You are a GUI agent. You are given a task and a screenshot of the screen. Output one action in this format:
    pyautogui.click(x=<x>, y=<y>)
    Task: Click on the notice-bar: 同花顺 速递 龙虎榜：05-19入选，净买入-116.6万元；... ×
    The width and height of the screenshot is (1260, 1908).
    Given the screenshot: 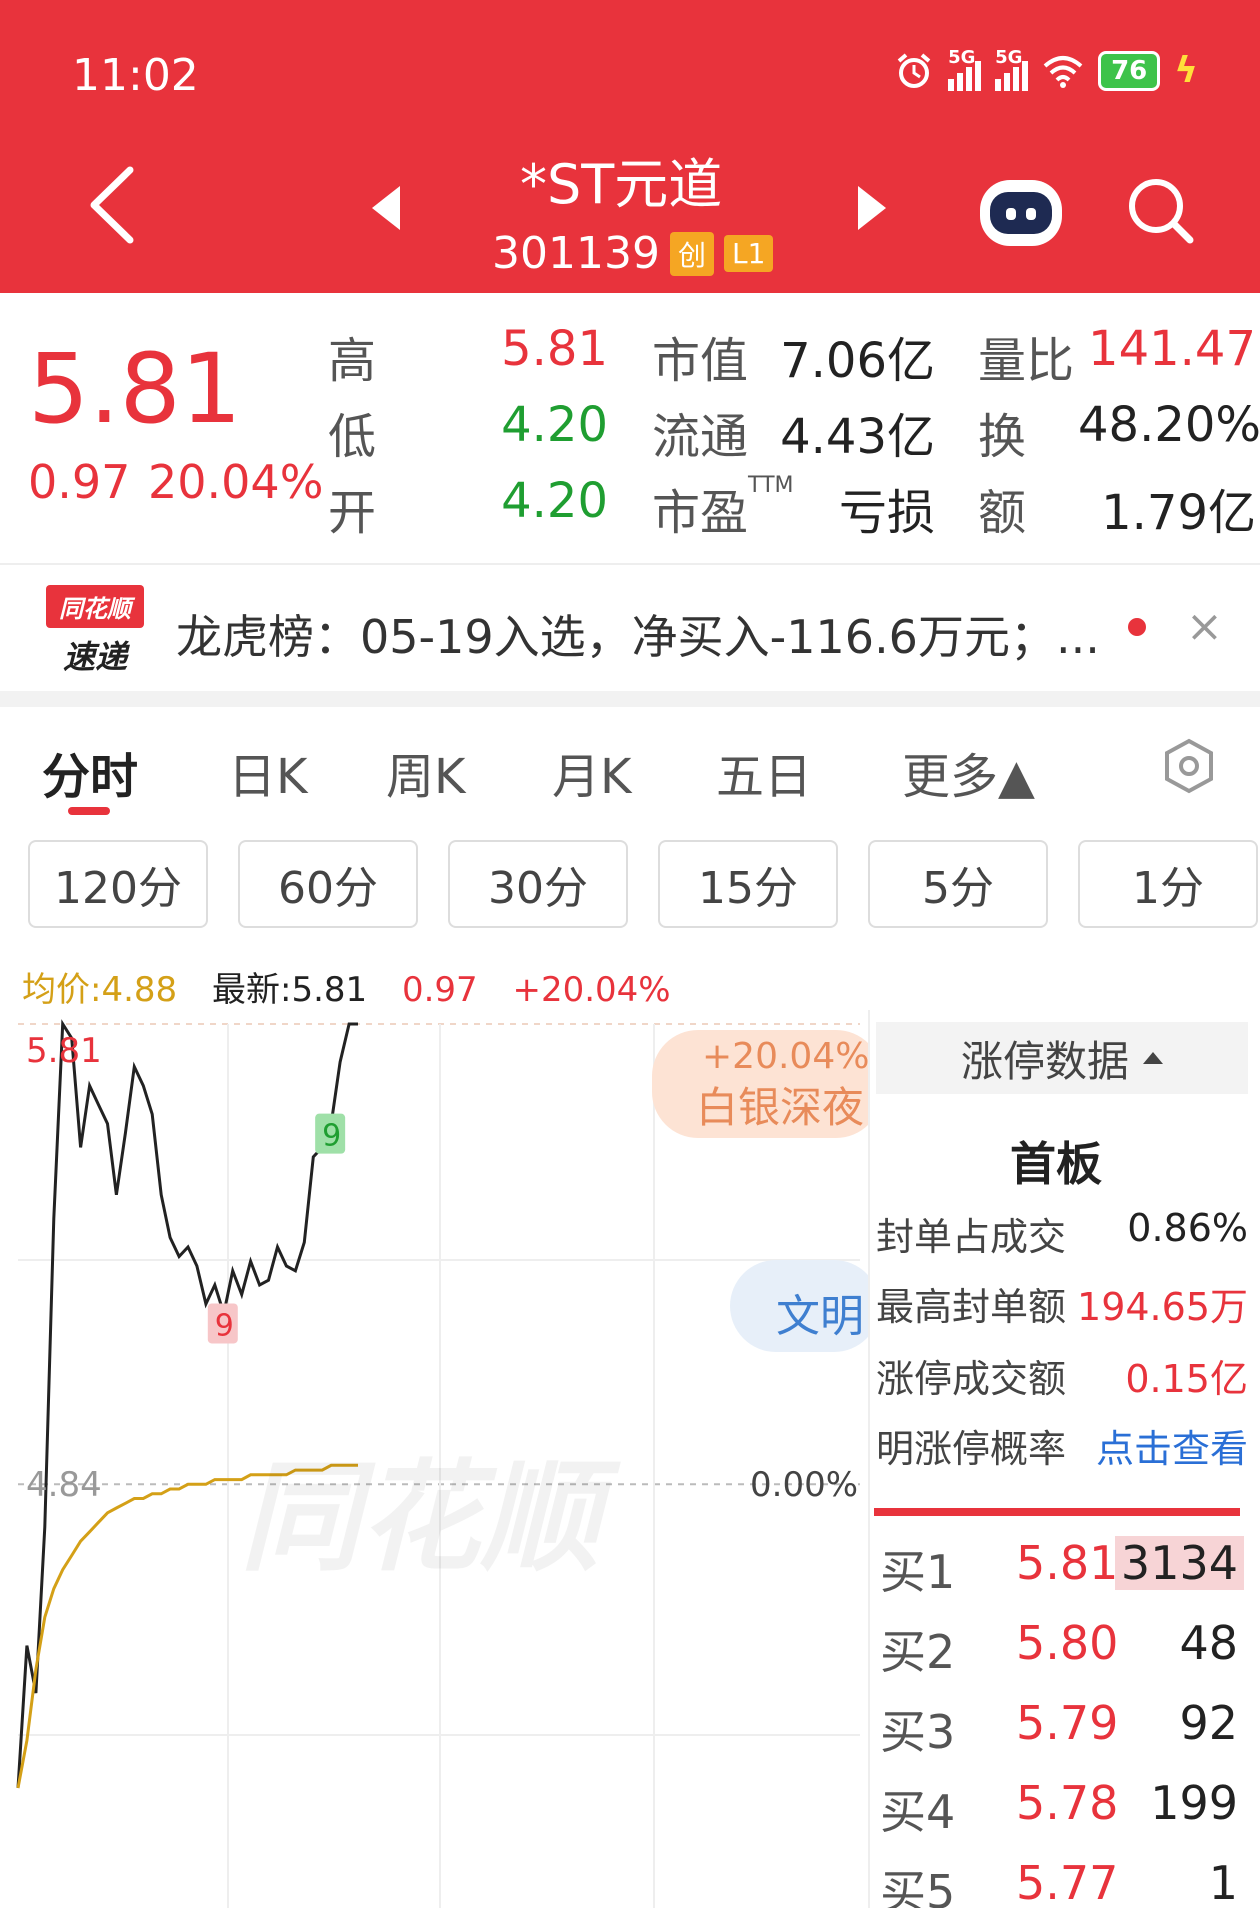 What is the action you would take?
    pyautogui.click(x=630, y=627)
    